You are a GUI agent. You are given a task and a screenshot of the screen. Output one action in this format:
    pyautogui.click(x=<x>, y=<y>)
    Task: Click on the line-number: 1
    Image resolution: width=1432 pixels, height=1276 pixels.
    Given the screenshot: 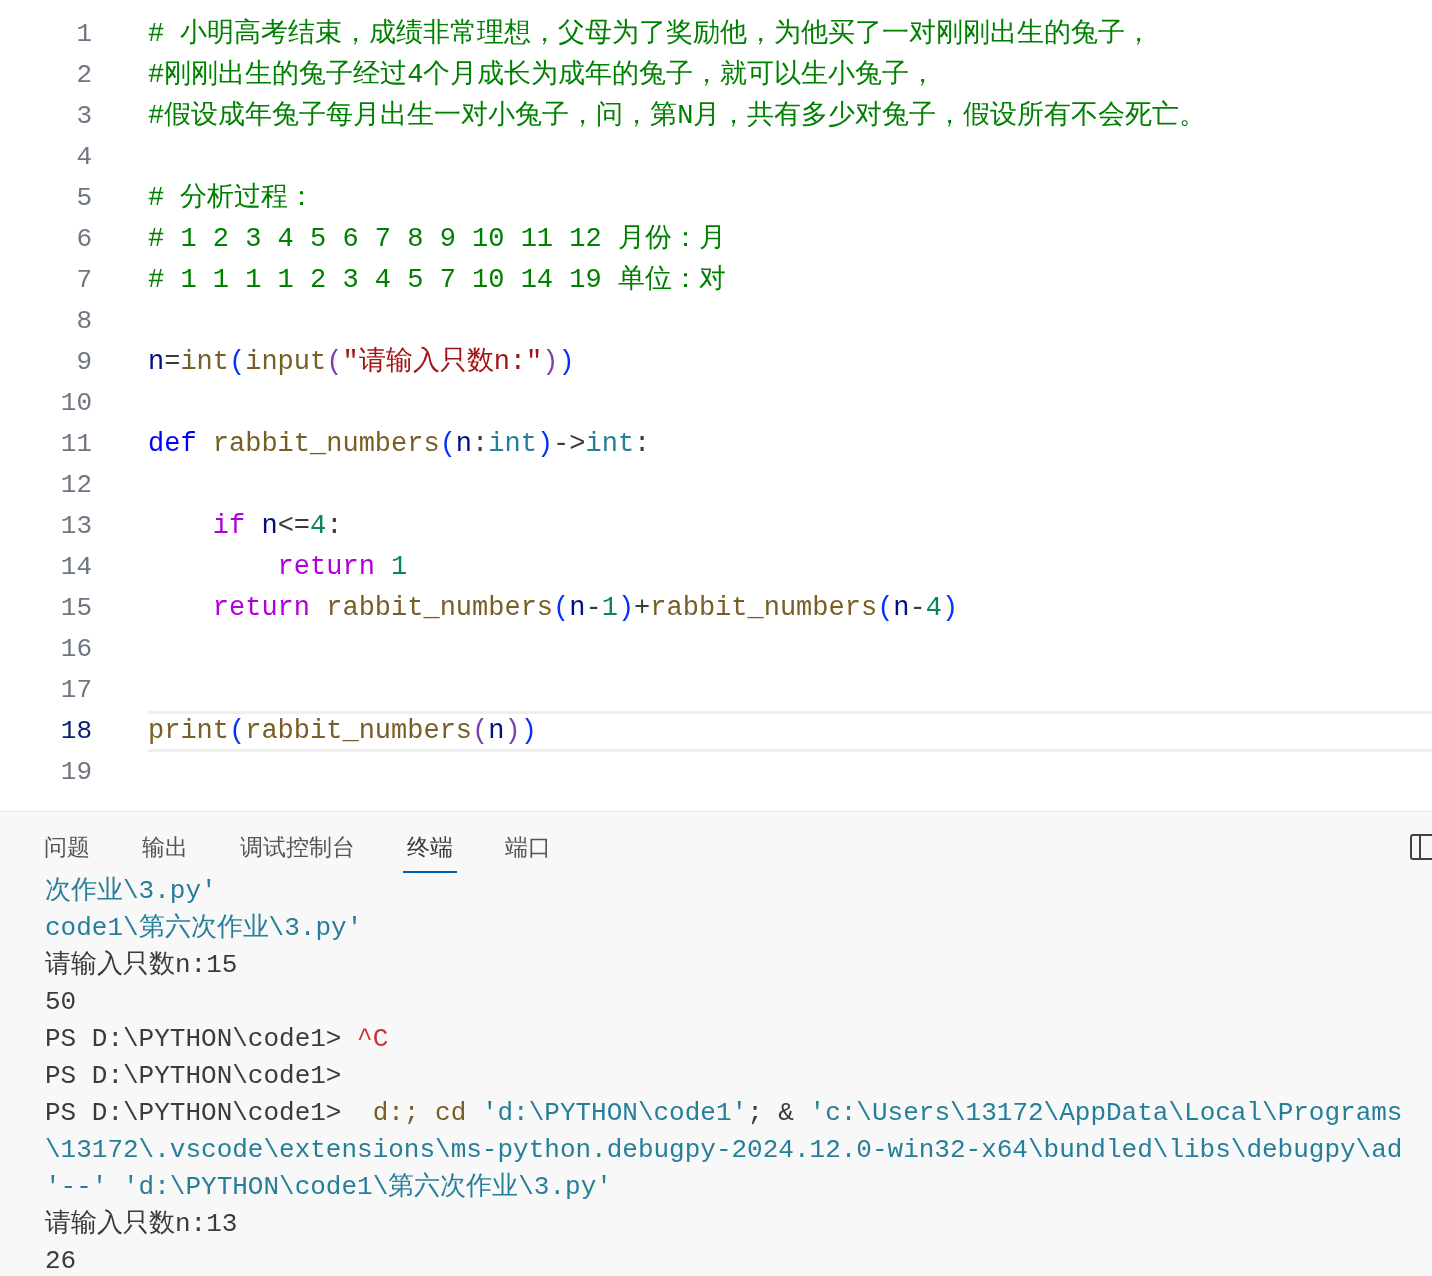 What is the action you would take?
    pyautogui.click(x=83, y=34)
    